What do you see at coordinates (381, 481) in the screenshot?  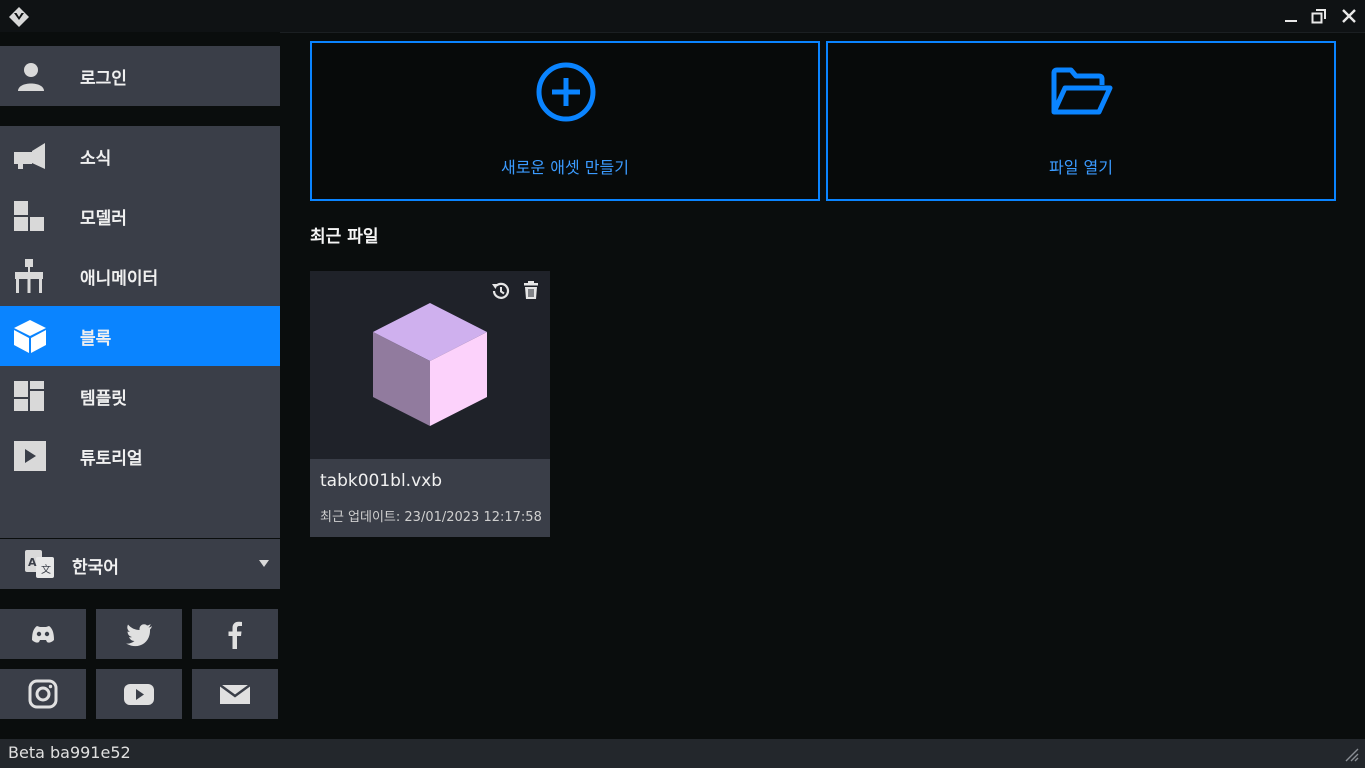 I see `file-name: tabk001bl.vxb` at bounding box center [381, 481].